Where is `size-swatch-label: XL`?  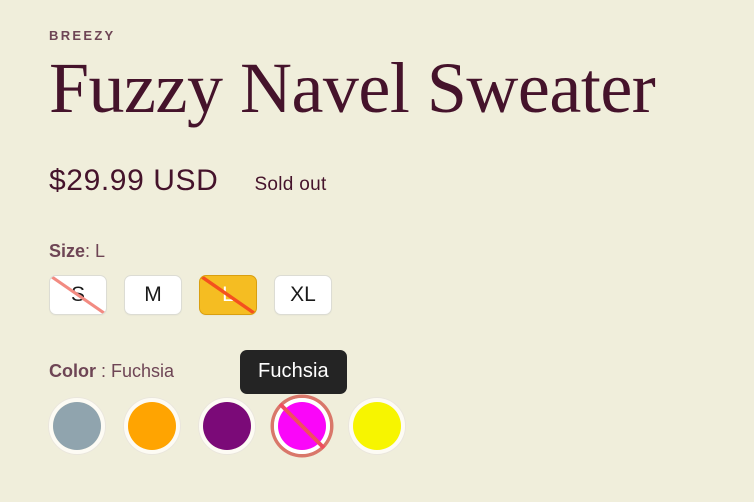
size-swatch-label: XL is located at coordinates (303, 294).